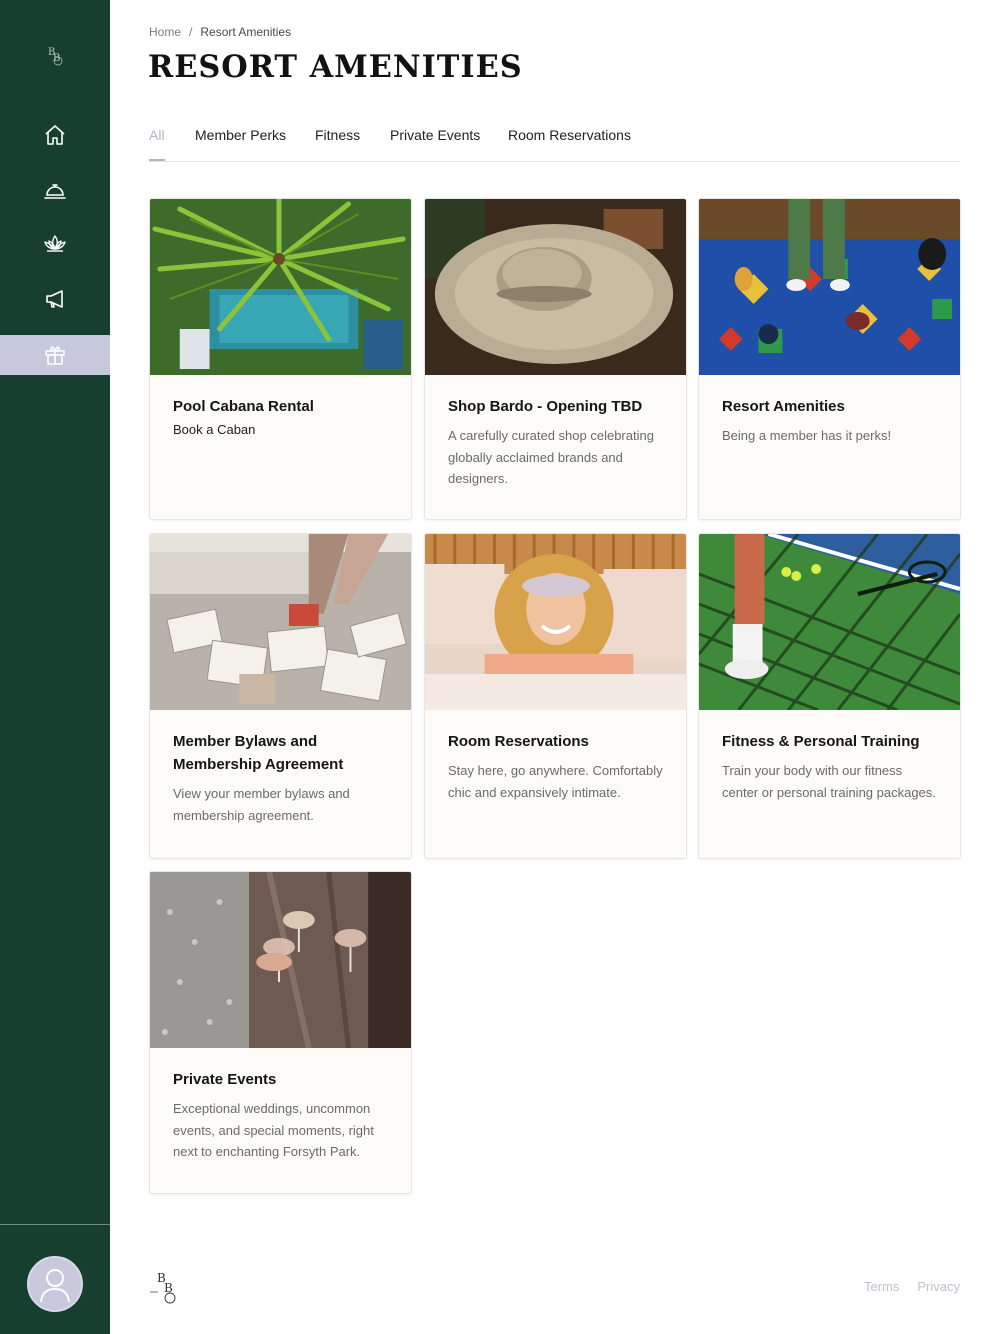  Describe the element at coordinates (157, 160) in the screenshot. I see `active-tab-indicator` at that location.